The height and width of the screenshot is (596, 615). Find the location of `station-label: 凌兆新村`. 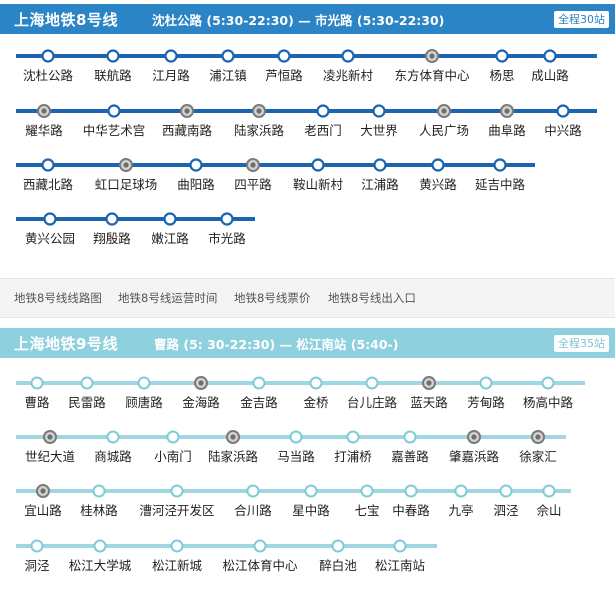

station-label: 凌兆新村 is located at coordinates (348, 75).